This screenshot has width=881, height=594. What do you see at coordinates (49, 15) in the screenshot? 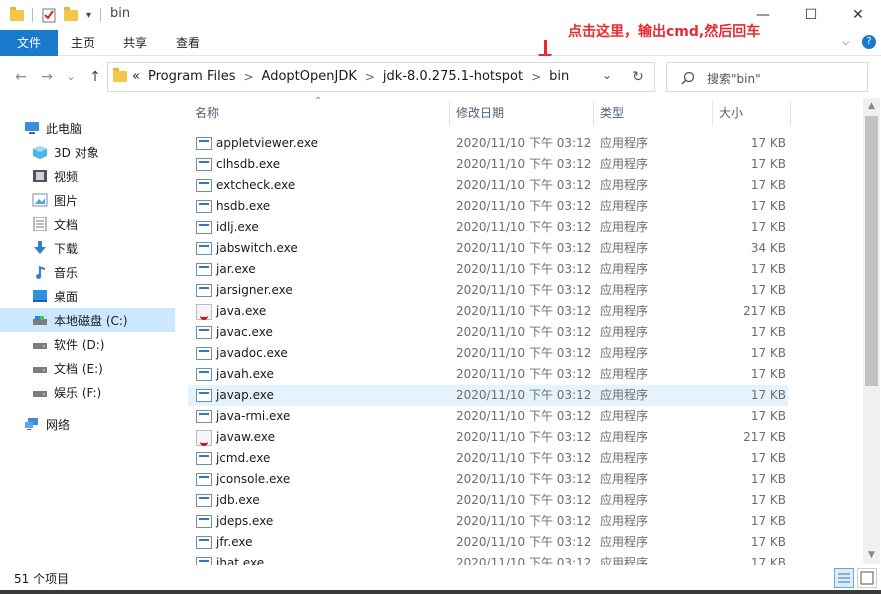
I see `properties-icon` at bounding box center [49, 15].